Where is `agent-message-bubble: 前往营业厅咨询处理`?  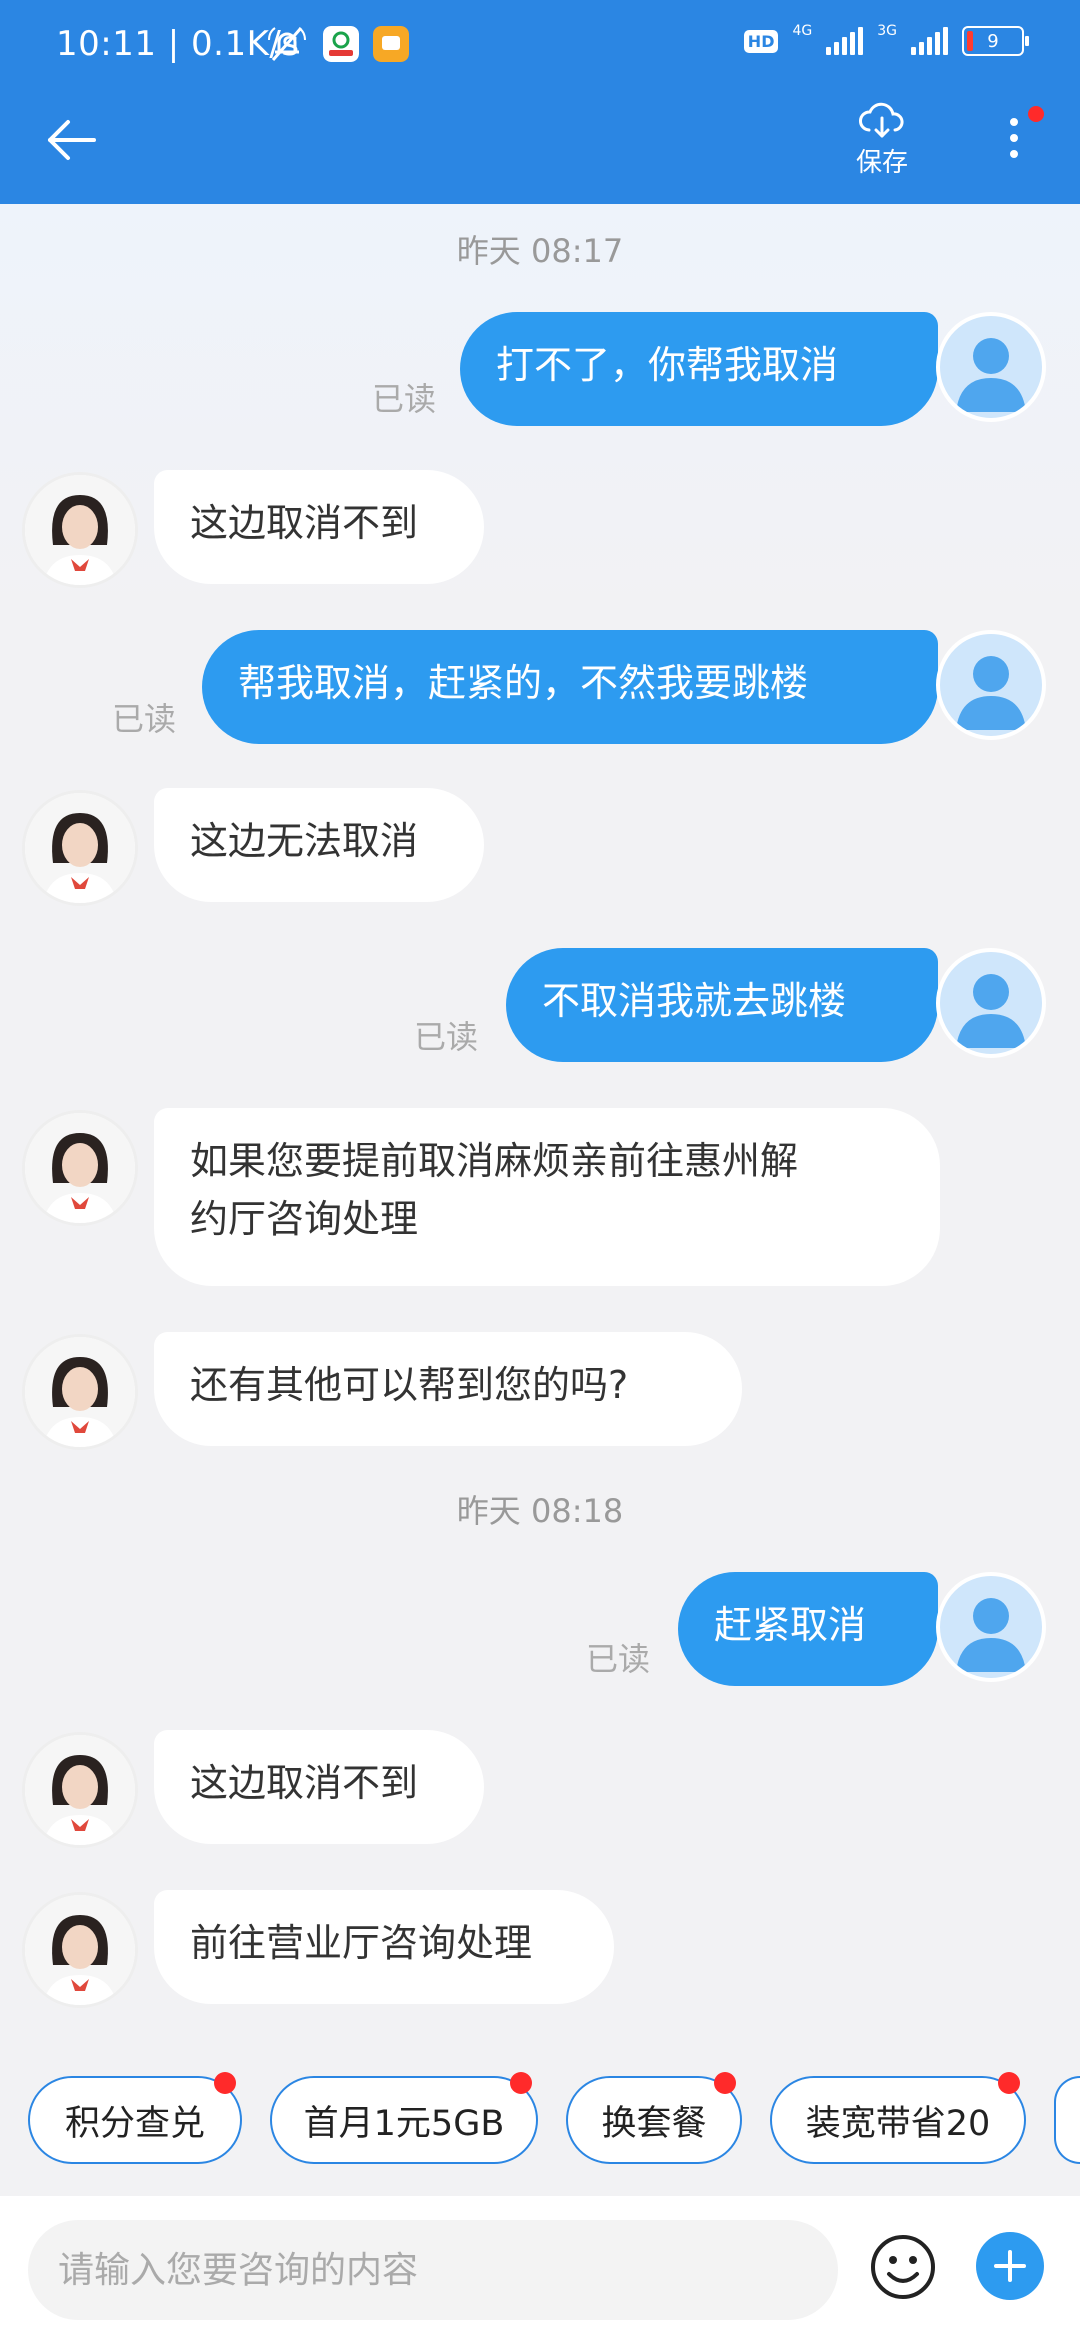
agent-message-bubble: 前往营业厅咨询处理 is located at coordinates (384, 1947).